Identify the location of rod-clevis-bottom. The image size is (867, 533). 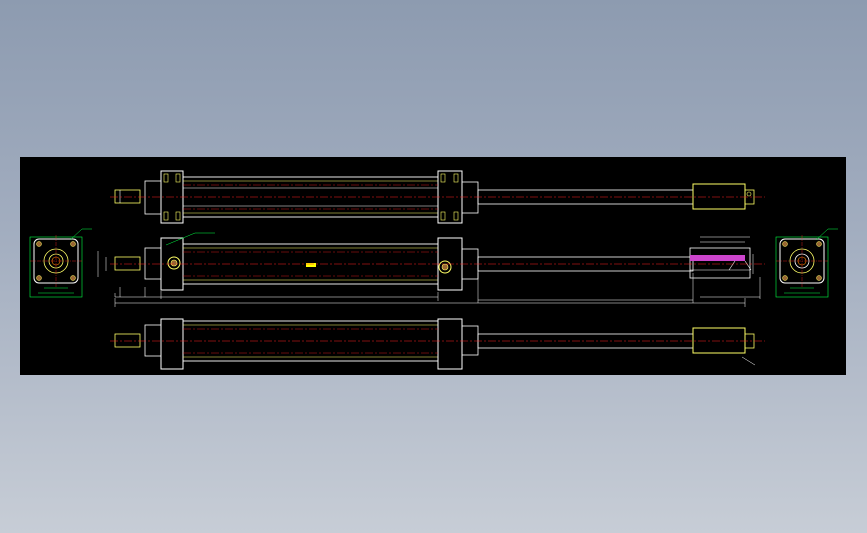
(719, 340).